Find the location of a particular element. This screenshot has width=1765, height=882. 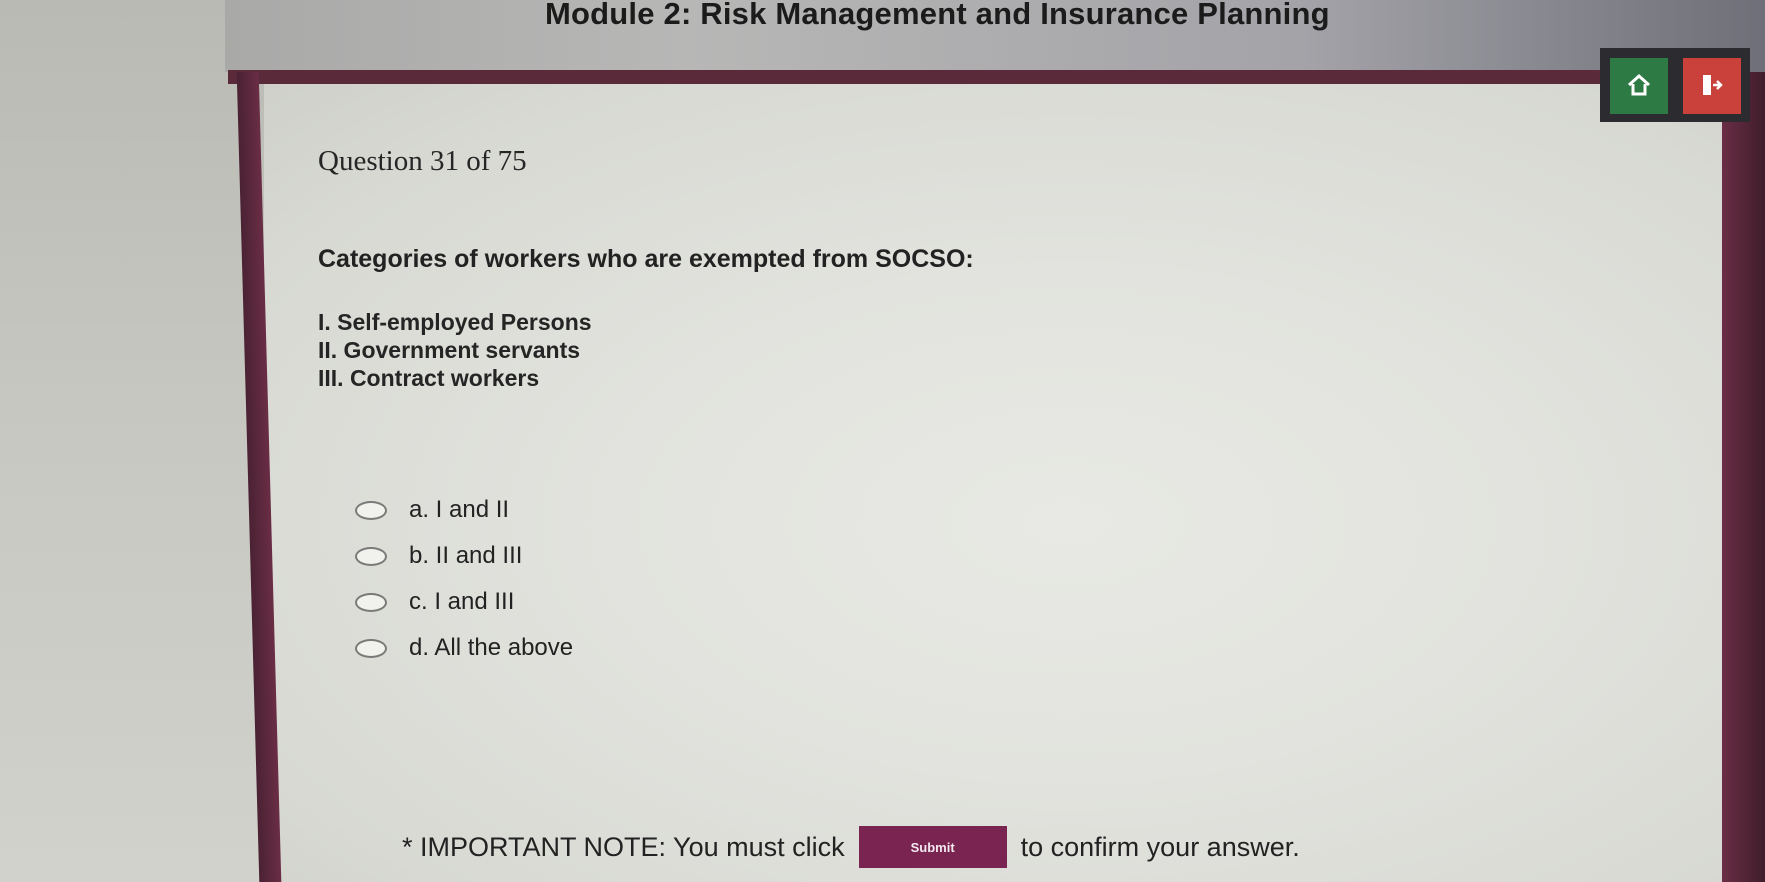

option-d: d. All the above is located at coordinates (464, 648).